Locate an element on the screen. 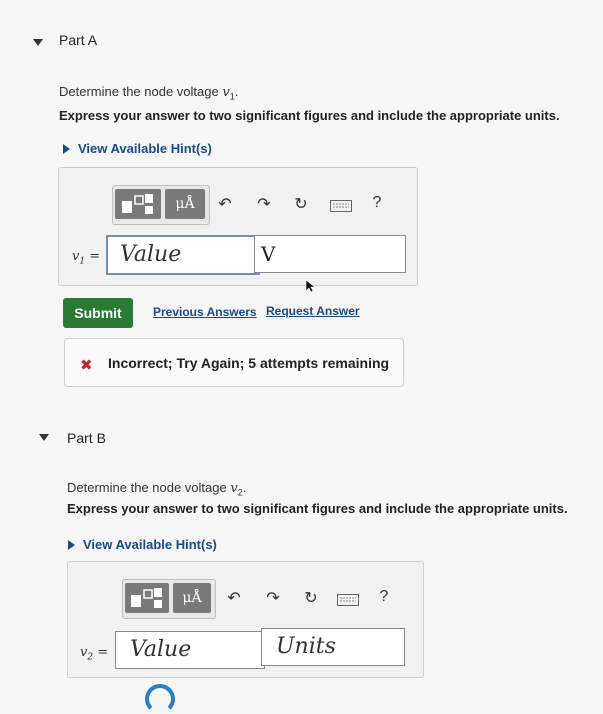 The width and height of the screenshot is (603, 714). part-b-title: Part B is located at coordinates (86, 438).